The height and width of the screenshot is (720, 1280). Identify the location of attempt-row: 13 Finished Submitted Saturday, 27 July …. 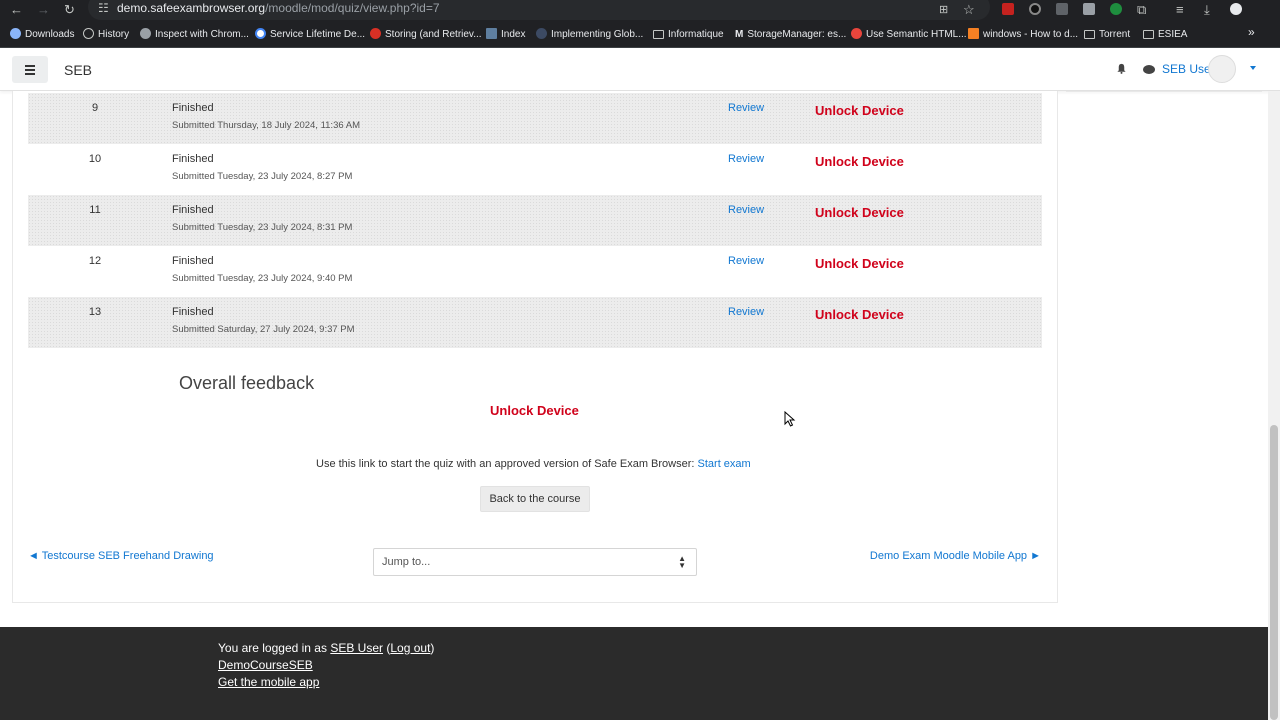
(535, 322).